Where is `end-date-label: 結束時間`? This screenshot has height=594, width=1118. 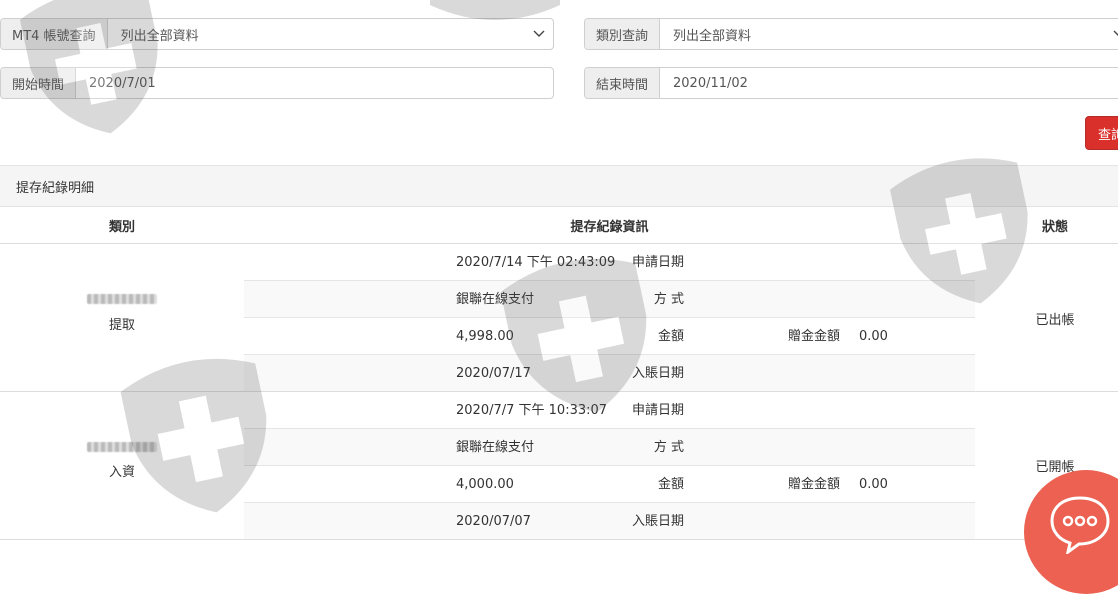 end-date-label: 結束時間 is located at coordinates (623, 83).